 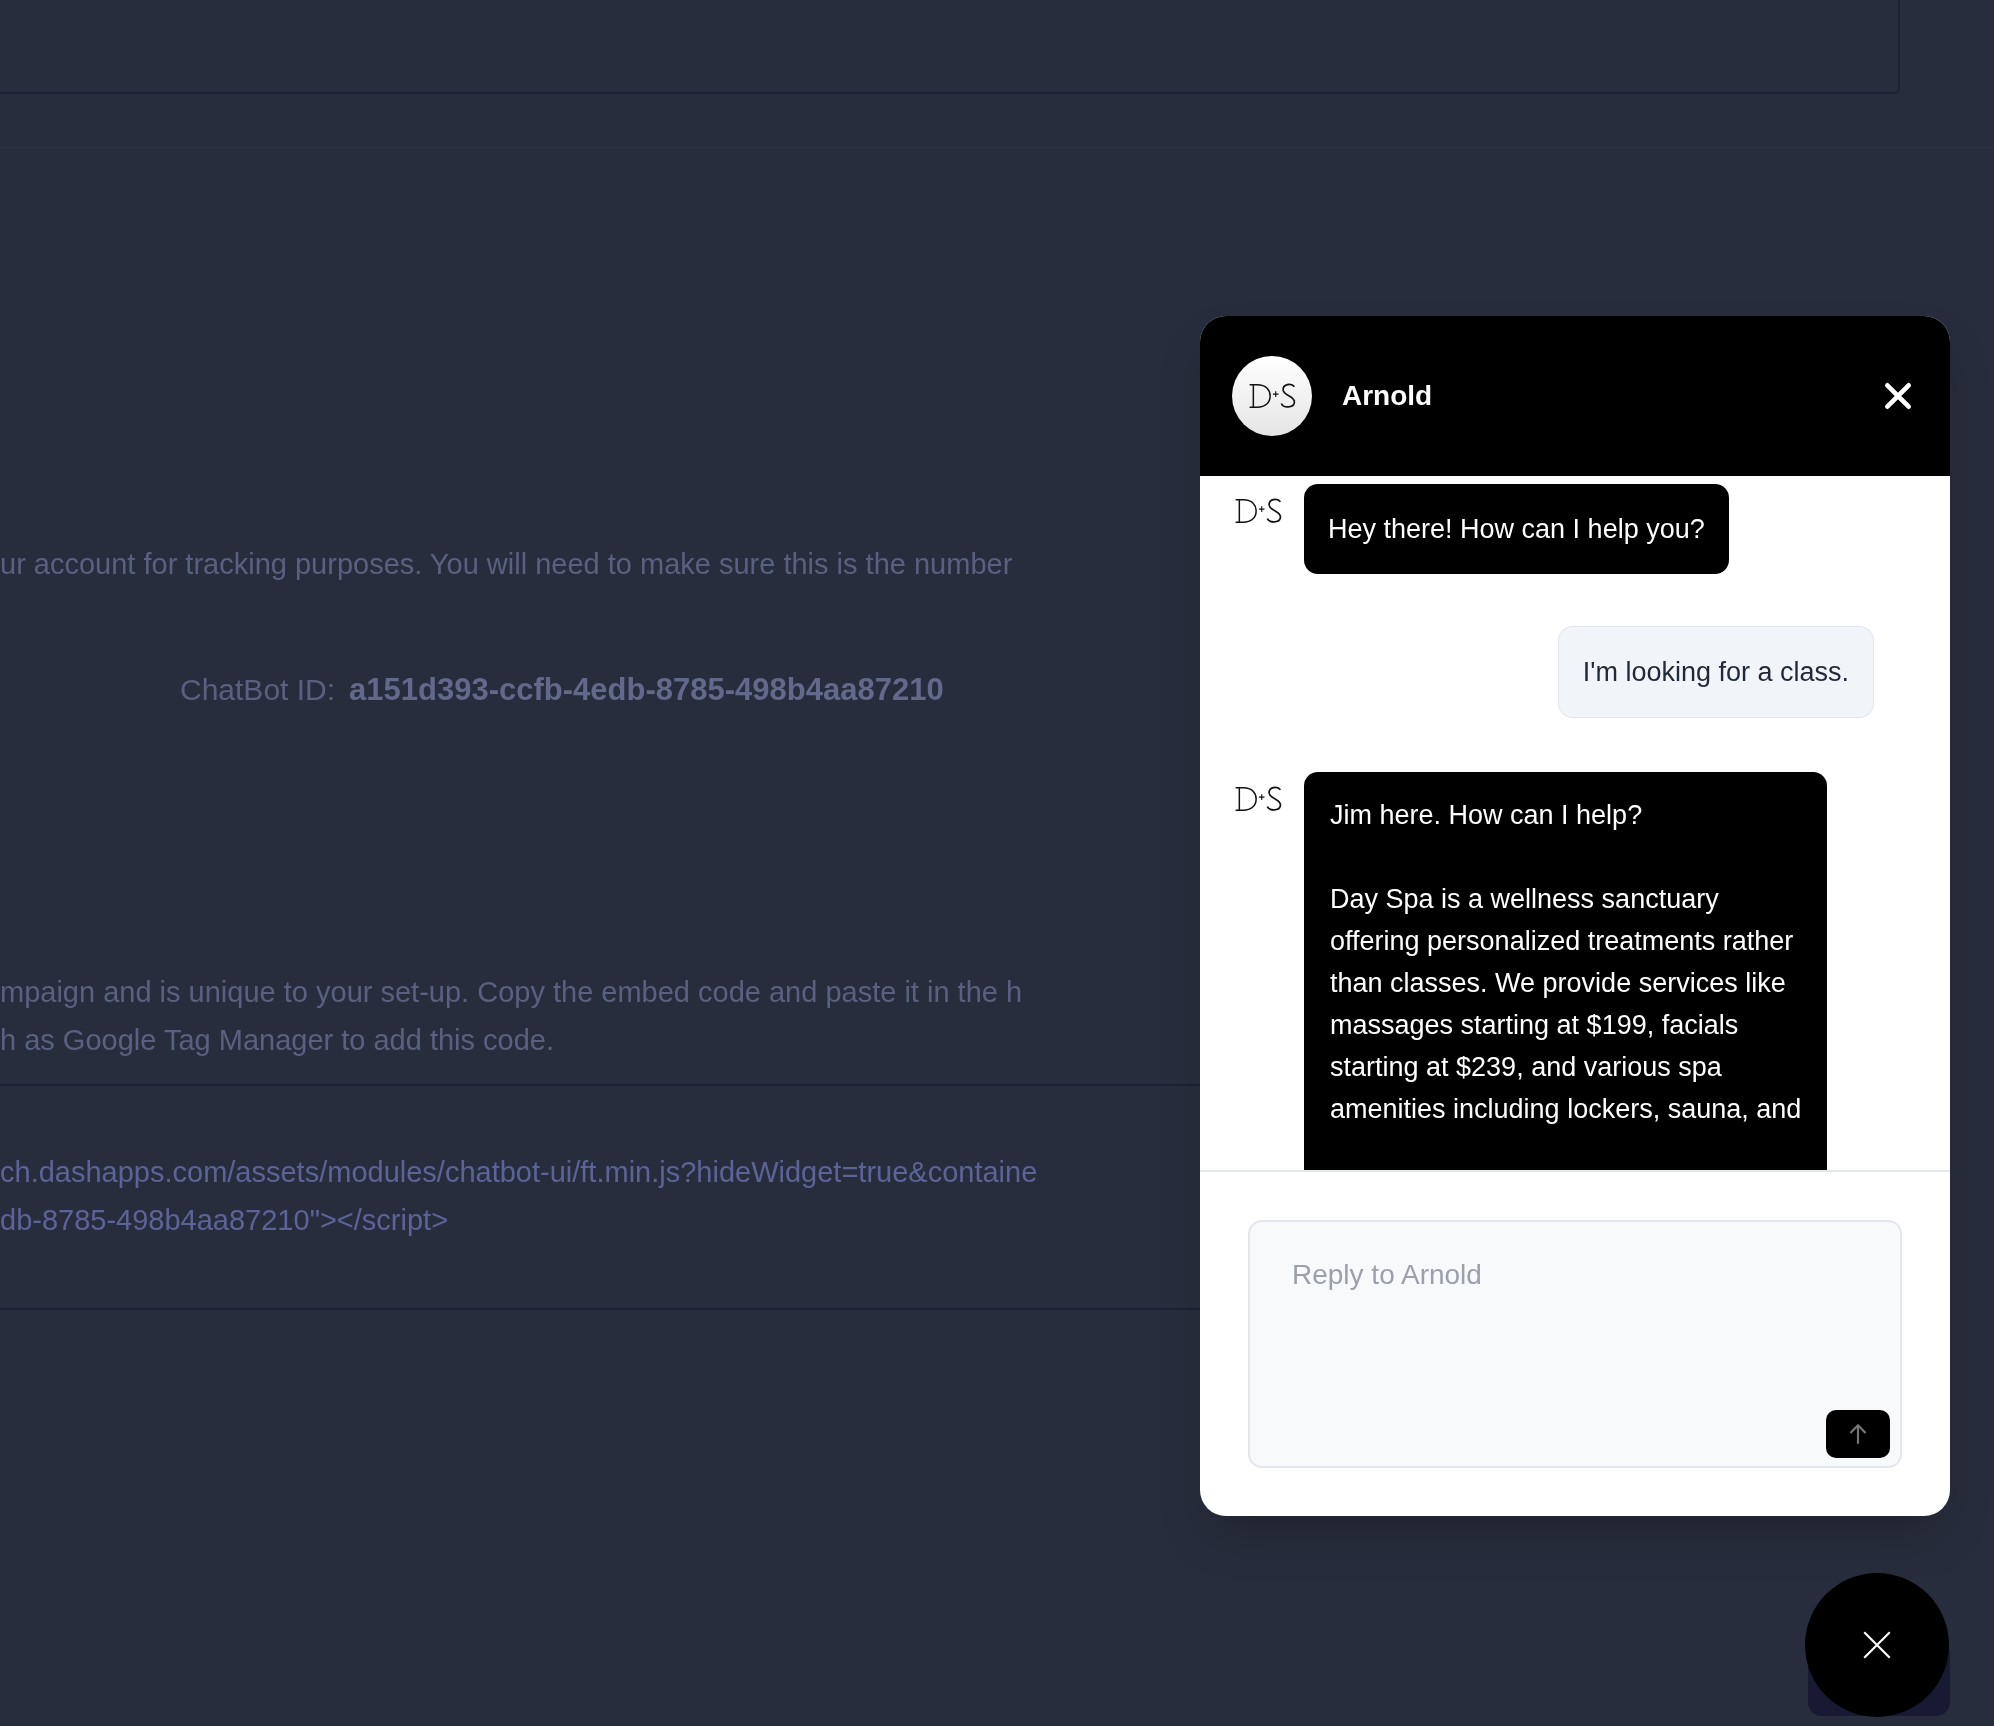 What do you see at coordinates (1898, 396) in the screenshot?
I see `close-icon` at bounding box center [1898, 396].